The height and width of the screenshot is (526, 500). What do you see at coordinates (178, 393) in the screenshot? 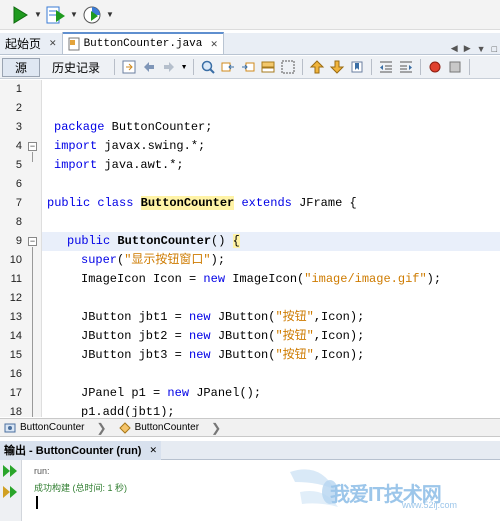
I see `keyword: new` at bounding box center [178, 393].